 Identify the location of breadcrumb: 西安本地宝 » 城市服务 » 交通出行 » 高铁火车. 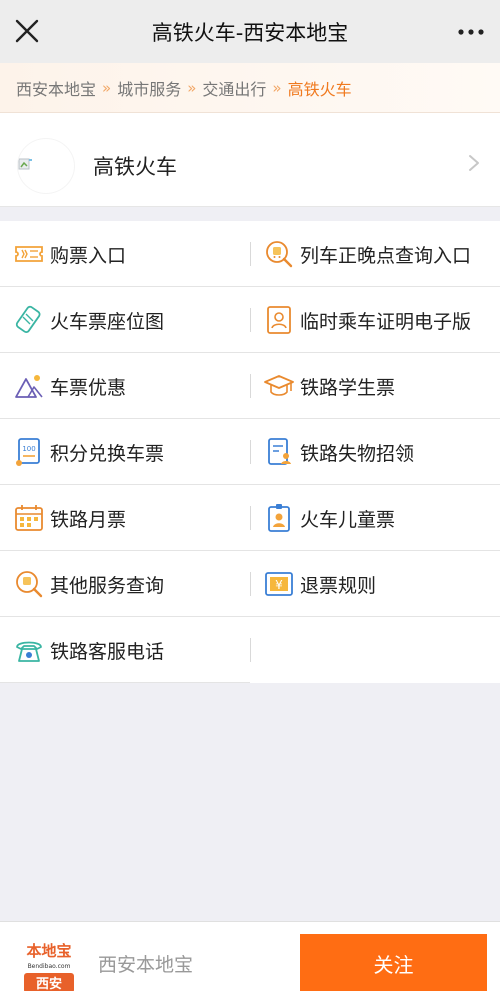
(250, 88).